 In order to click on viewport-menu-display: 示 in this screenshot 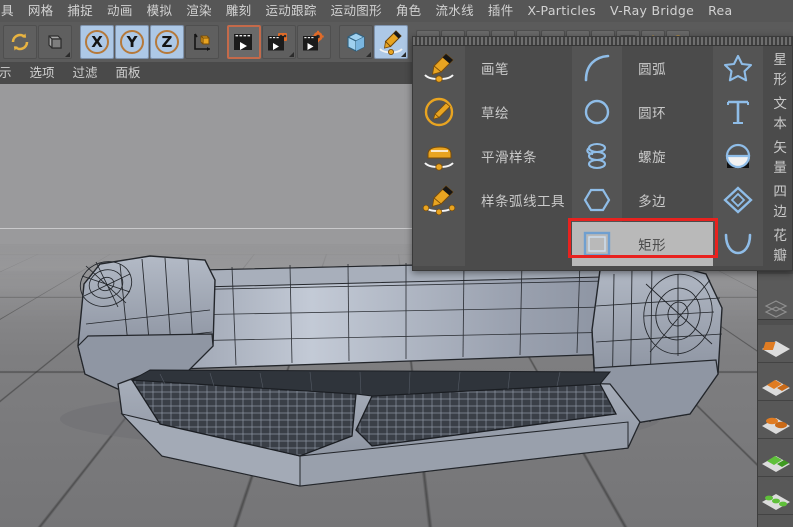, I will do `click(10, 73)`.